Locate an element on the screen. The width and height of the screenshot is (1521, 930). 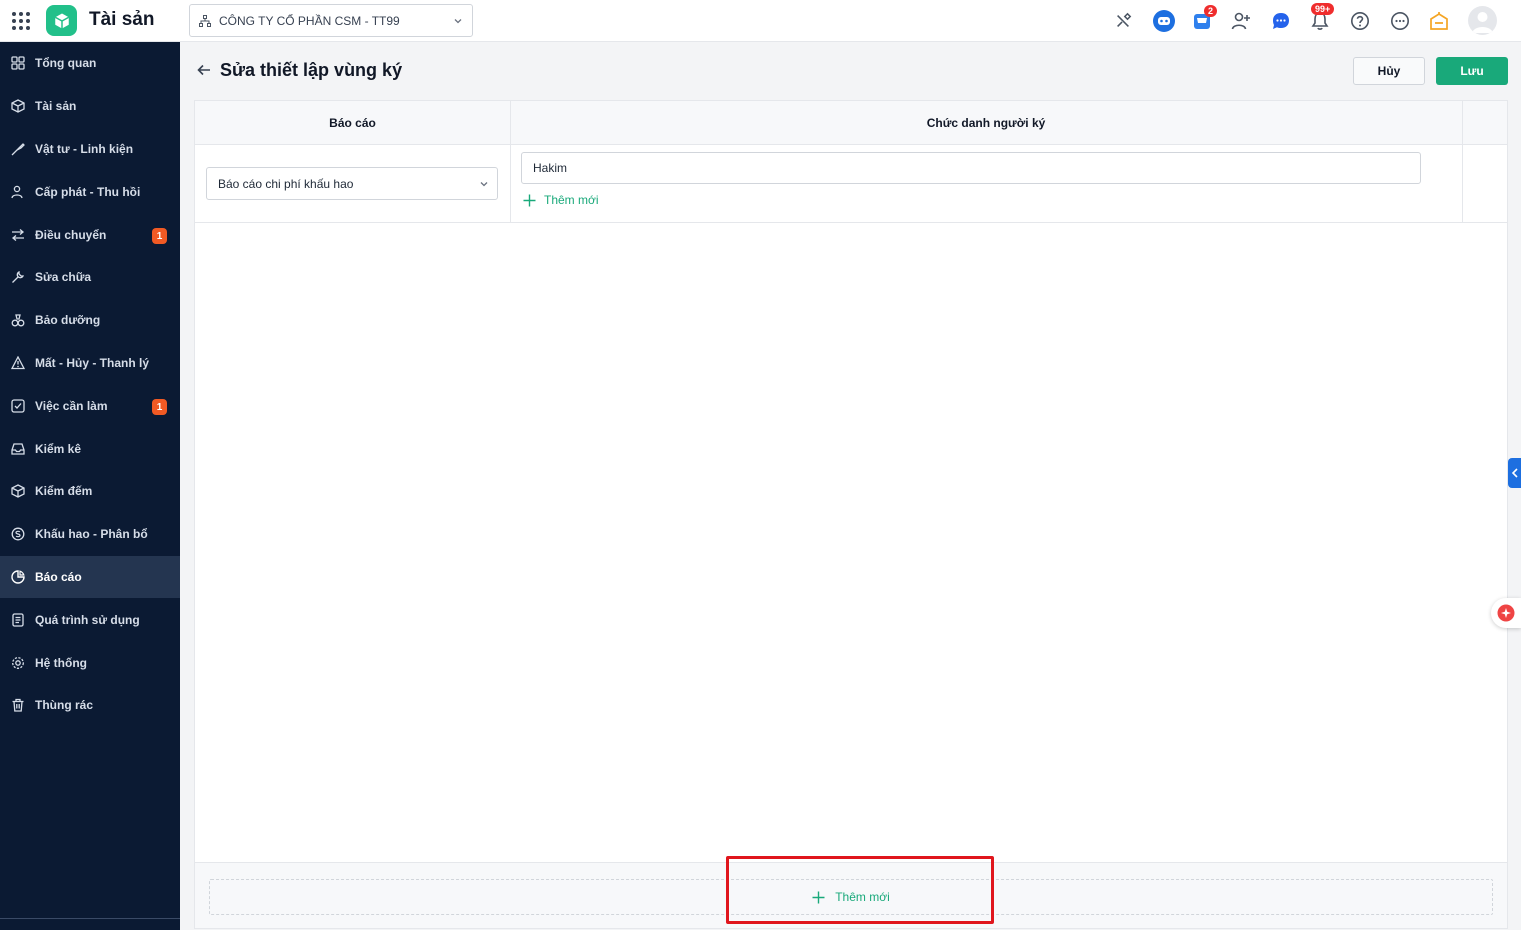
ai-assistant-icon is located at coordinates (1506, 613).